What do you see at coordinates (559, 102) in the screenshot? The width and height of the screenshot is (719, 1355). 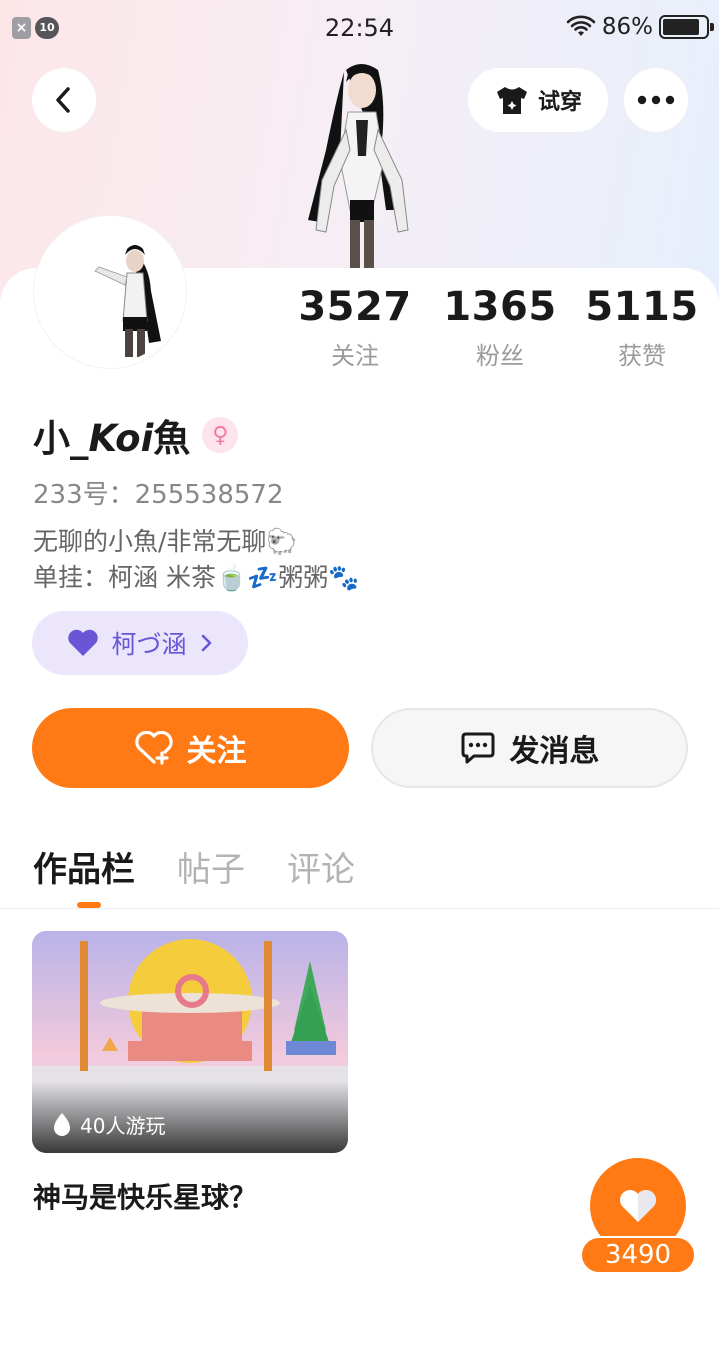 I see `tryon-label: 试穿` at bounding box center [559, 102].